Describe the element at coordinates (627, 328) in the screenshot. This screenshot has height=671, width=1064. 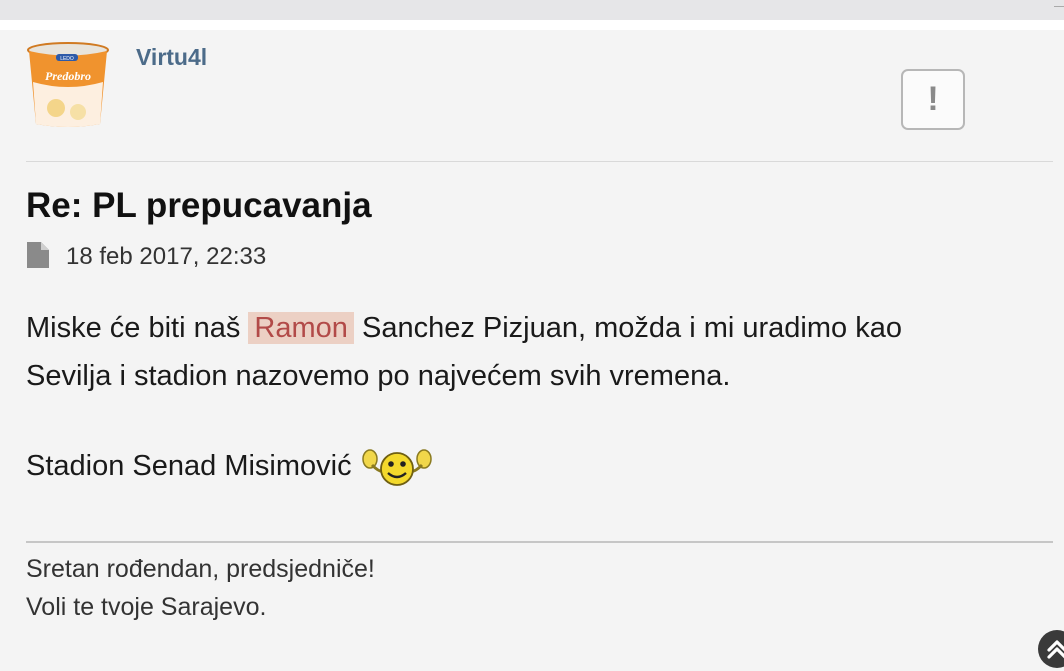
I see `post-text-segment: Sanchez Pizjuan, možda i mi uradimo kao` at that location.